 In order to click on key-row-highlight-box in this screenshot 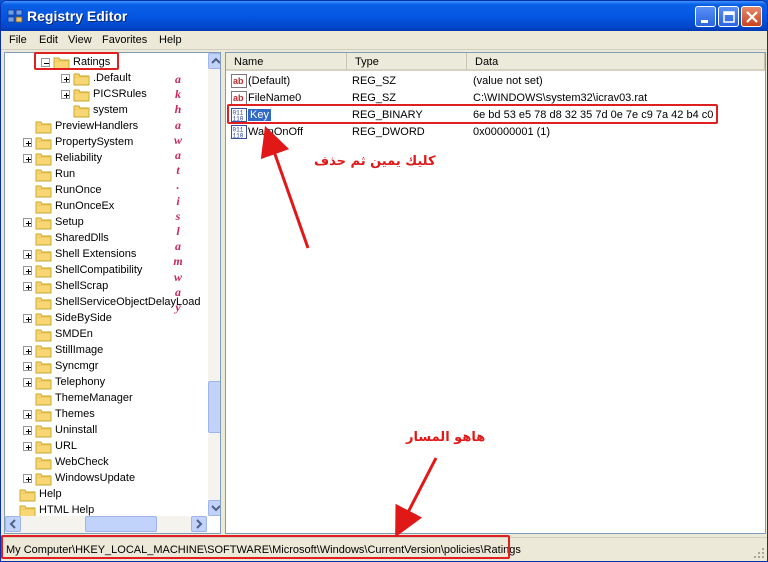, I will do `click(472, 114)`.